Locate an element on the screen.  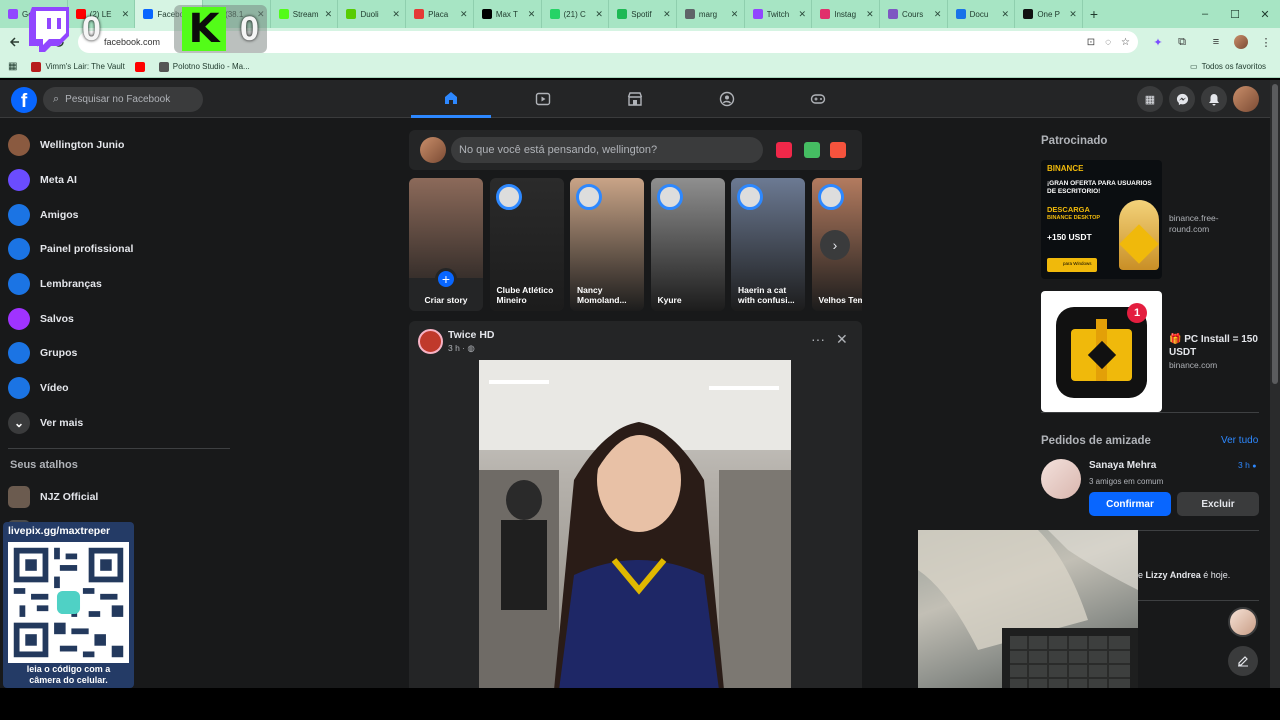
messenger-button is located at coordinates (1182, 99).